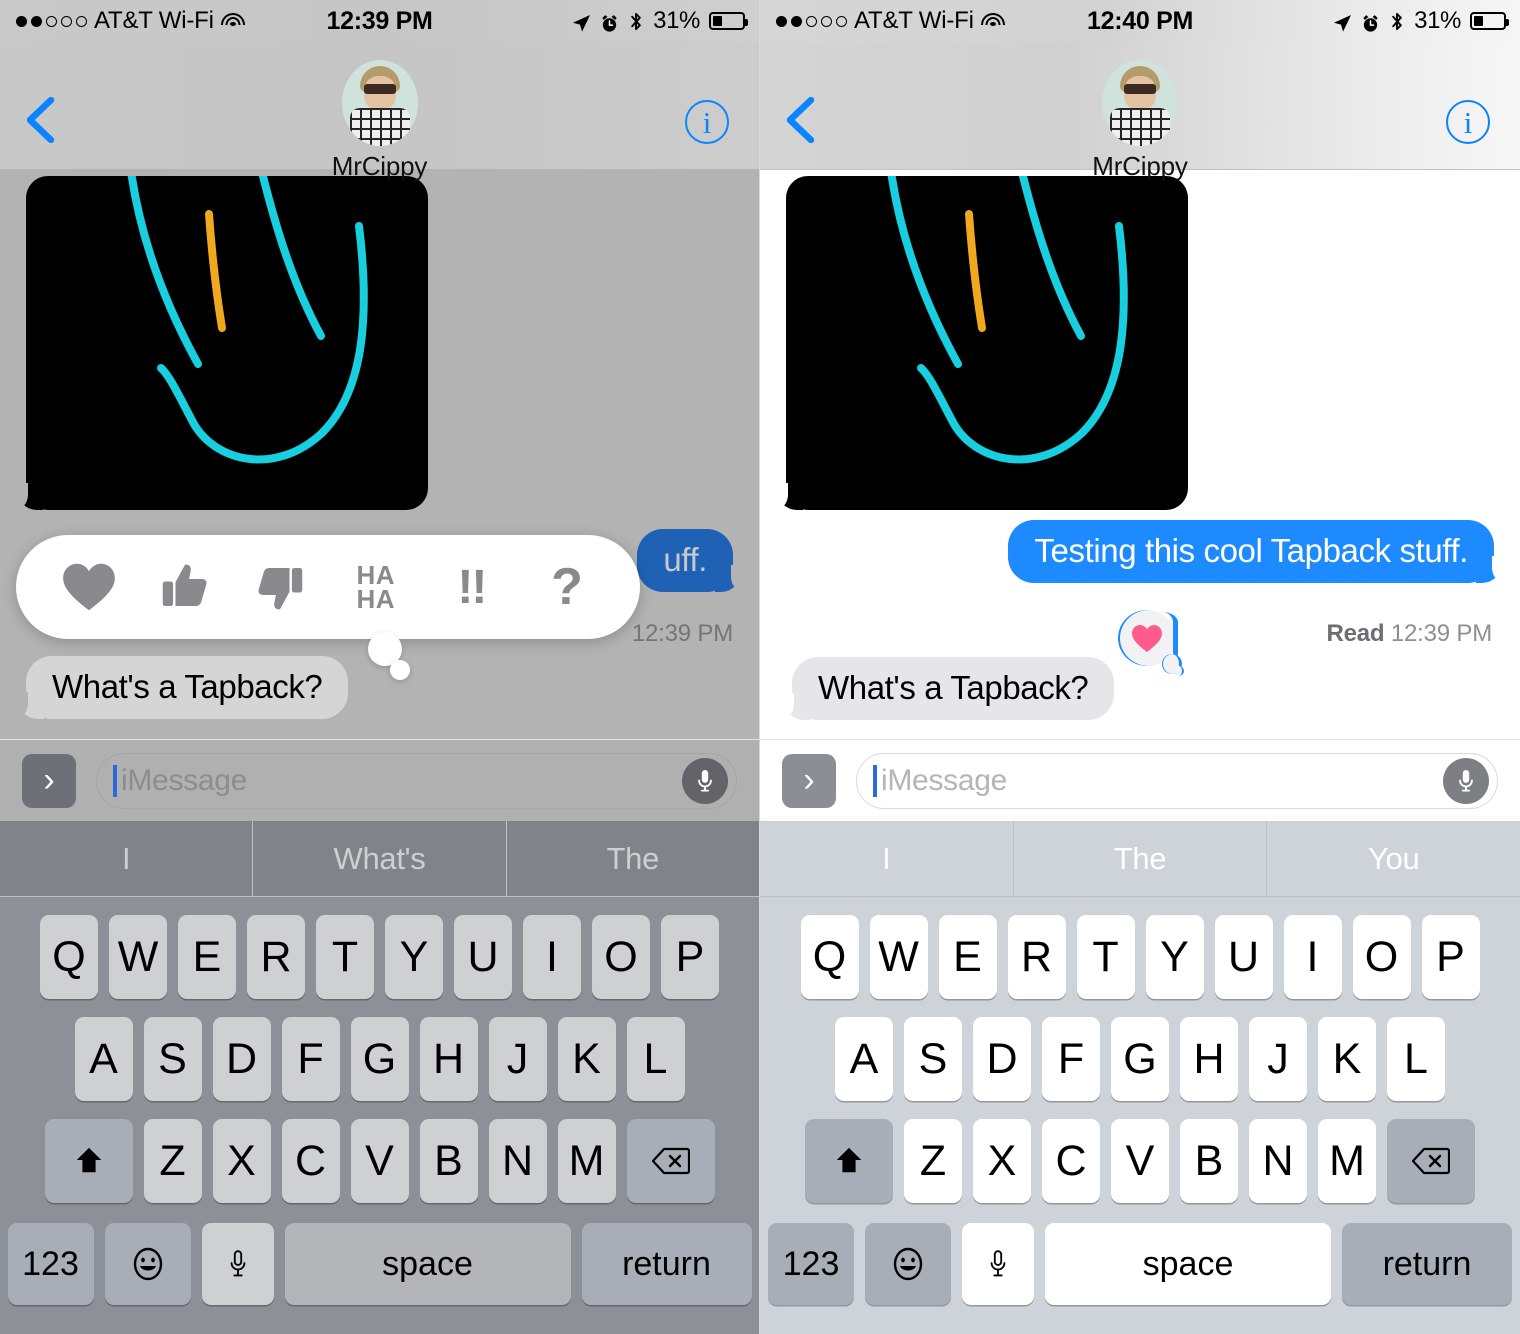 This screenshot has width=1520, height=1334. What do you see at coordinates (567, 587) in the screenshot?
I see `tapback-option-question: ?` at bounding box center [567, 587].